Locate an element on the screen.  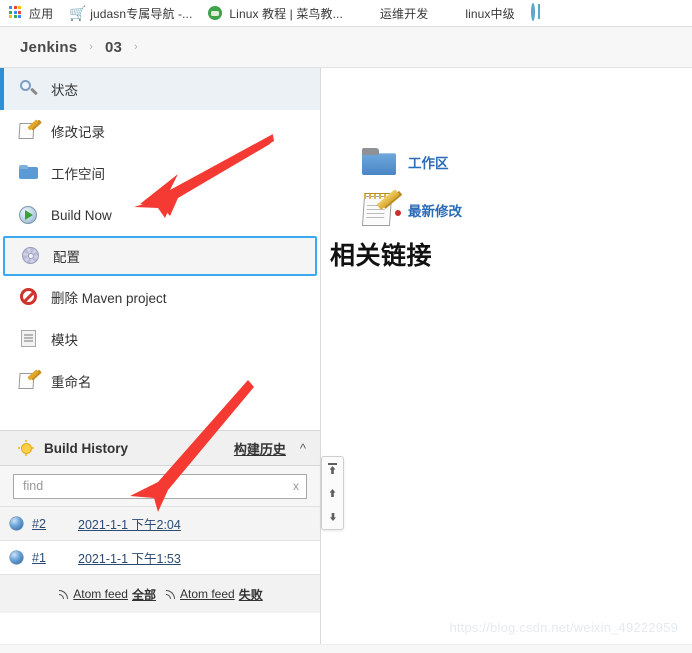
atom-feed-bar: Atom feed 全部 Atom feed 失败 is located at coordinates (160, 593).